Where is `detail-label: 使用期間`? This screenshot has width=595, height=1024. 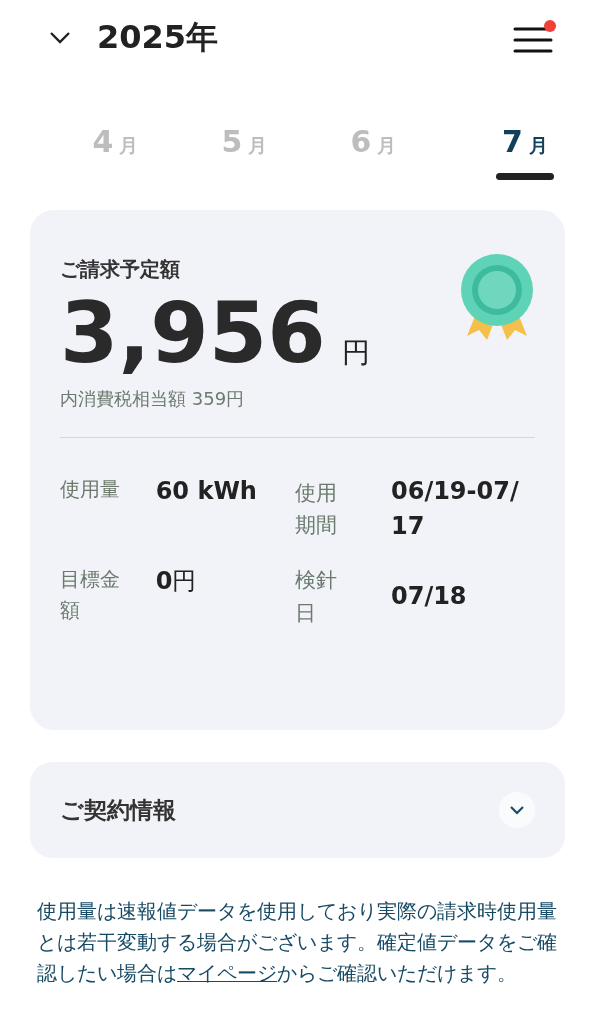 detail-label: 使用期間 is located at coordinates (316, 509).